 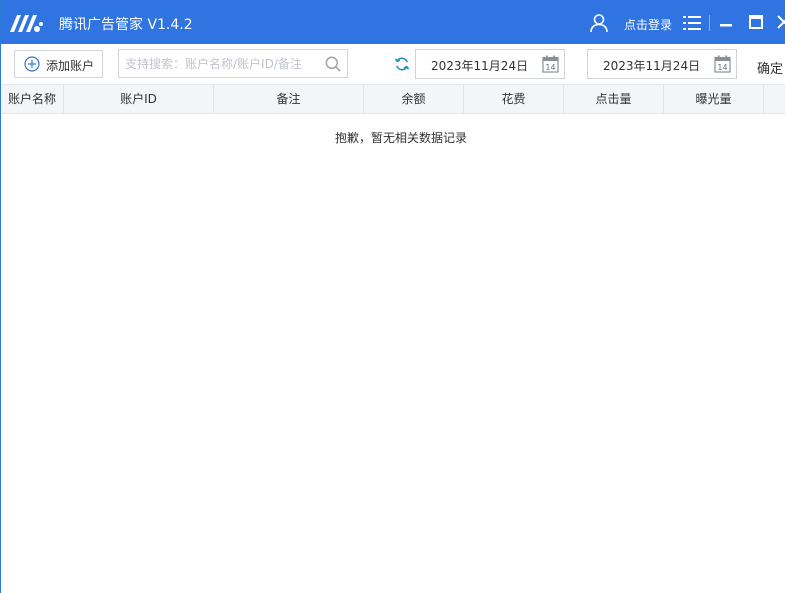 I want to click on search-box, so click(x=233, y=63).